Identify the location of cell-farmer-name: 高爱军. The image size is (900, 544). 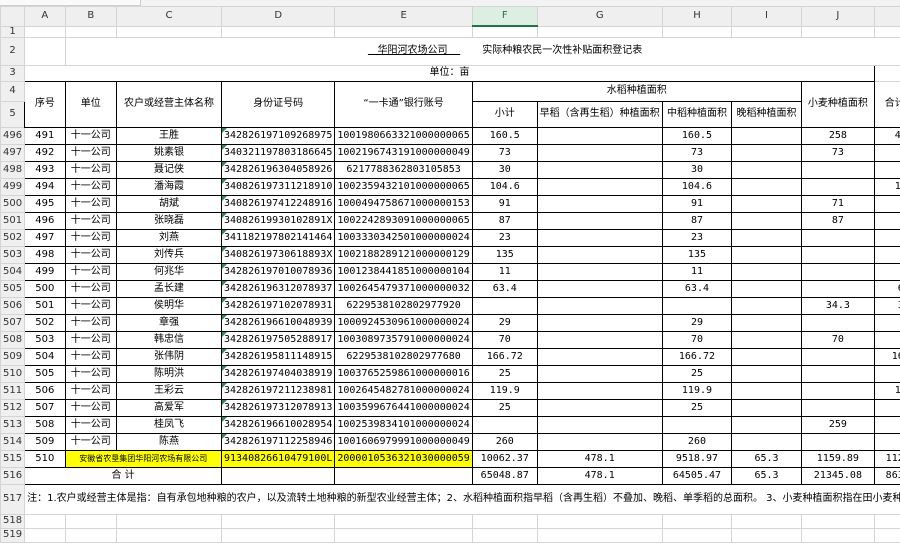
(169, 407).